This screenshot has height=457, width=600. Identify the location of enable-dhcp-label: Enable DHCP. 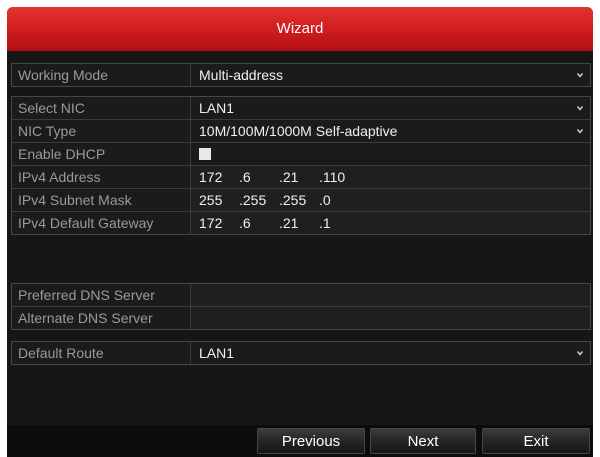
(101, 154).